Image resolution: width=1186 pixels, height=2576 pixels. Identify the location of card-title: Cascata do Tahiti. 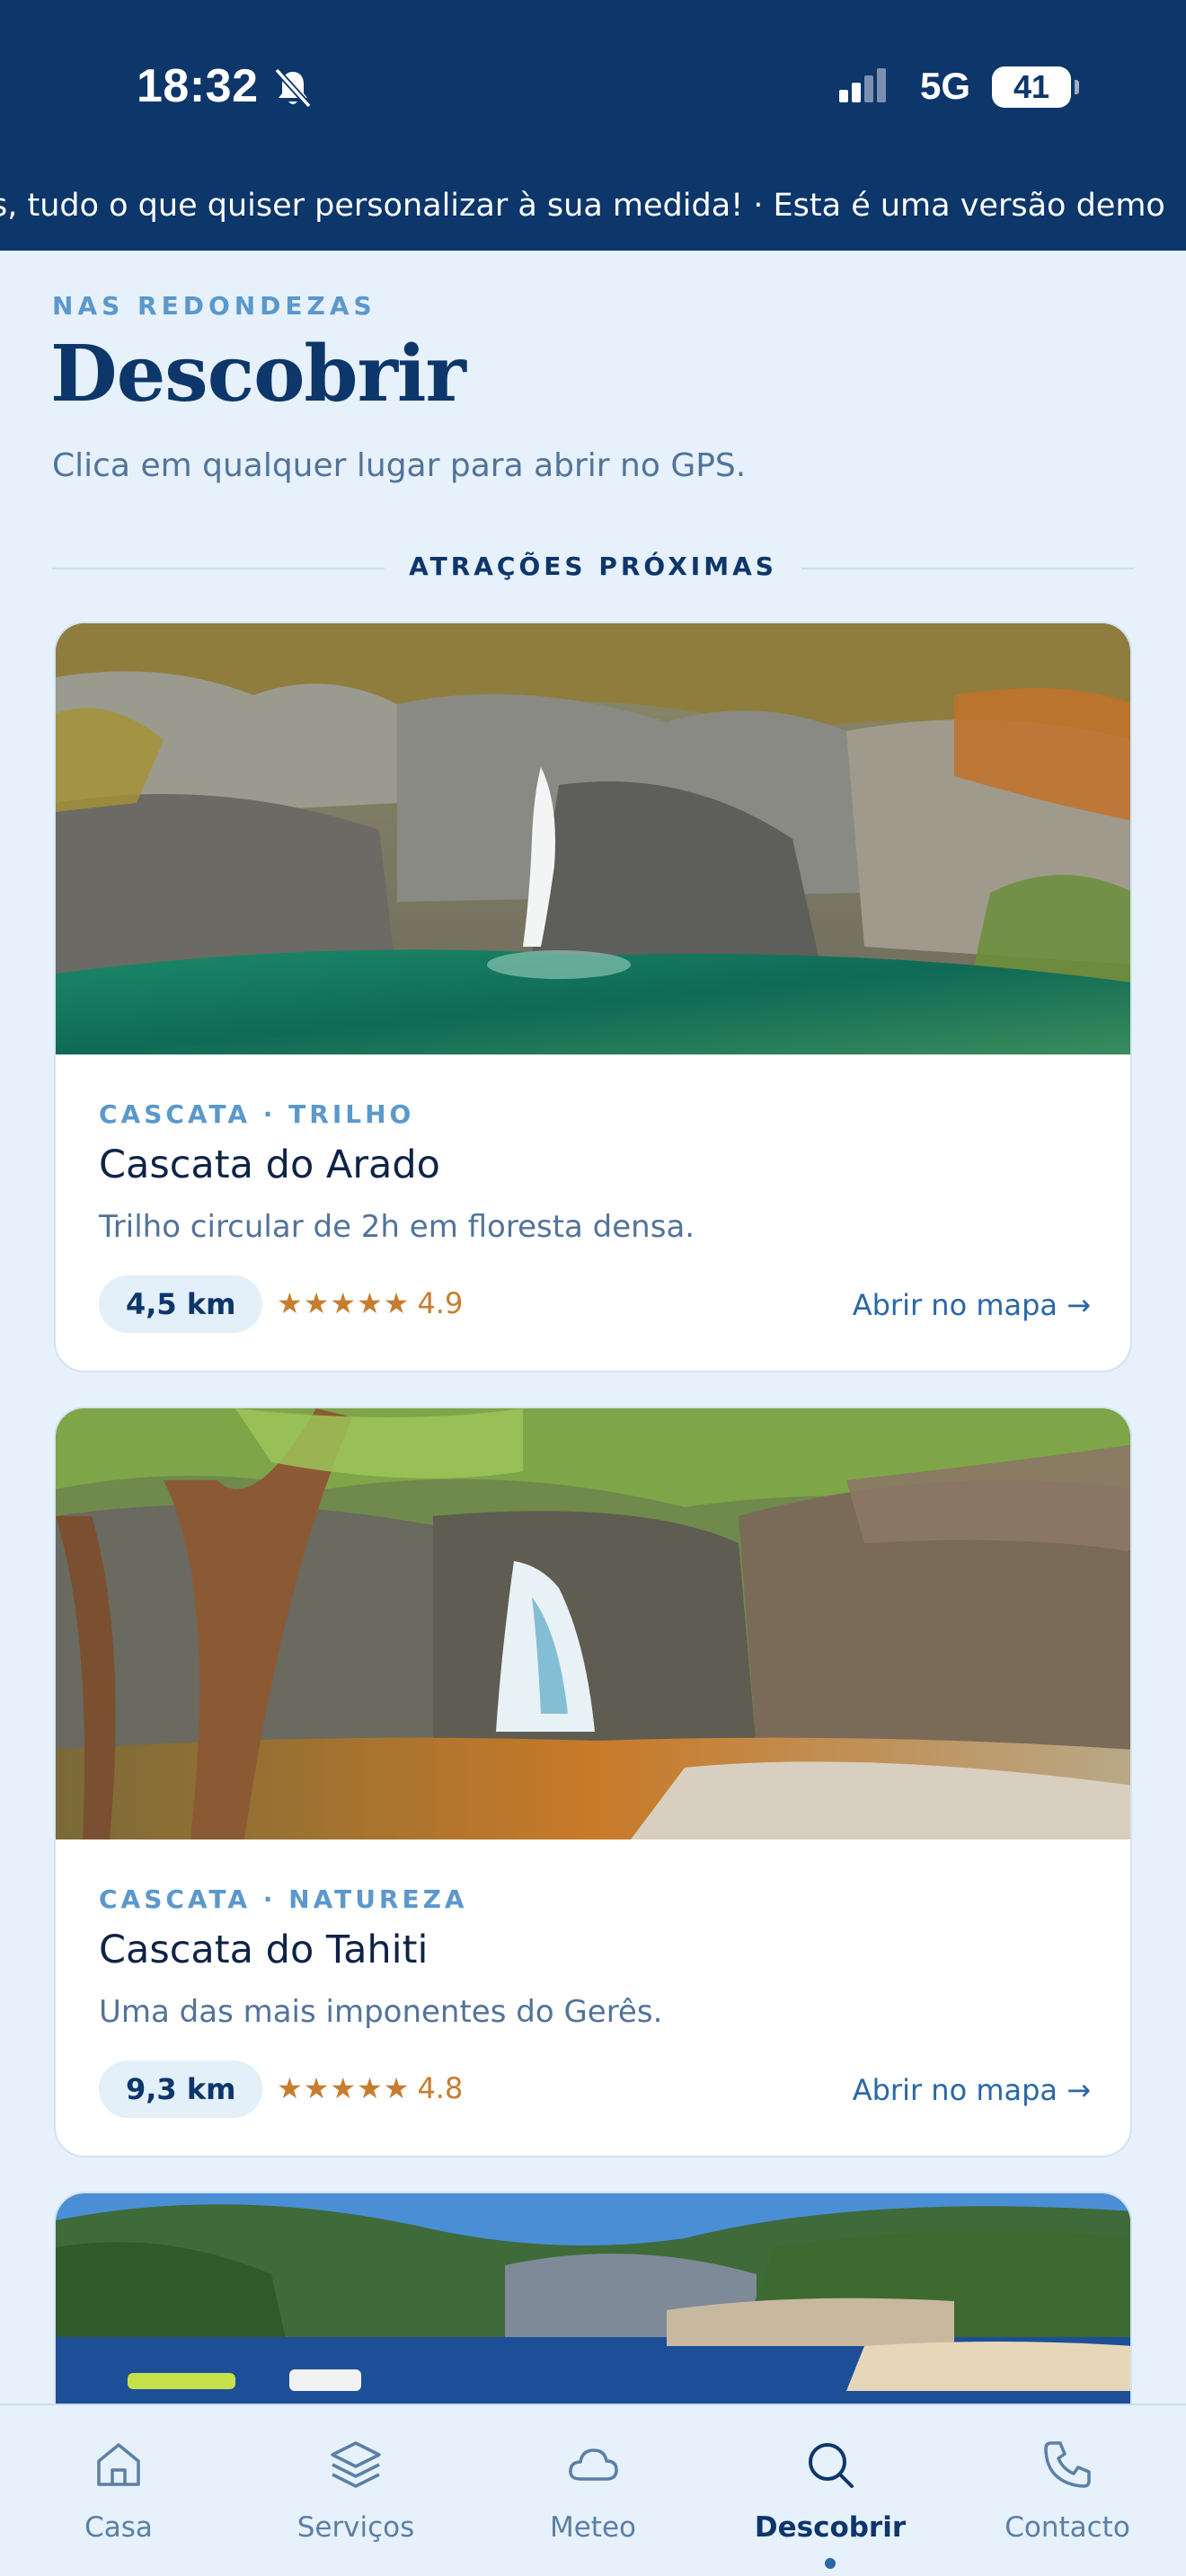
(264, 1950).